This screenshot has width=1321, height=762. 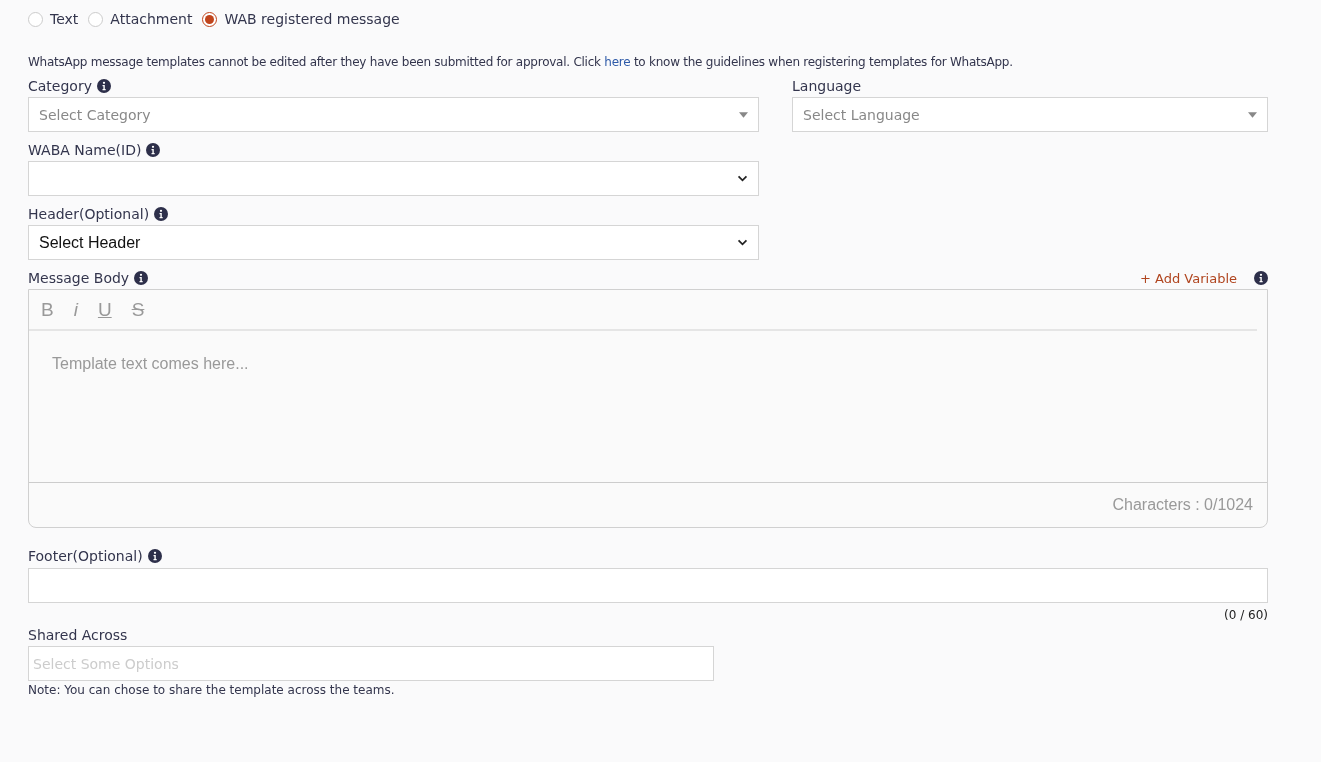 I want to click on language-select: Select Language, so click(x=1030, y=114).